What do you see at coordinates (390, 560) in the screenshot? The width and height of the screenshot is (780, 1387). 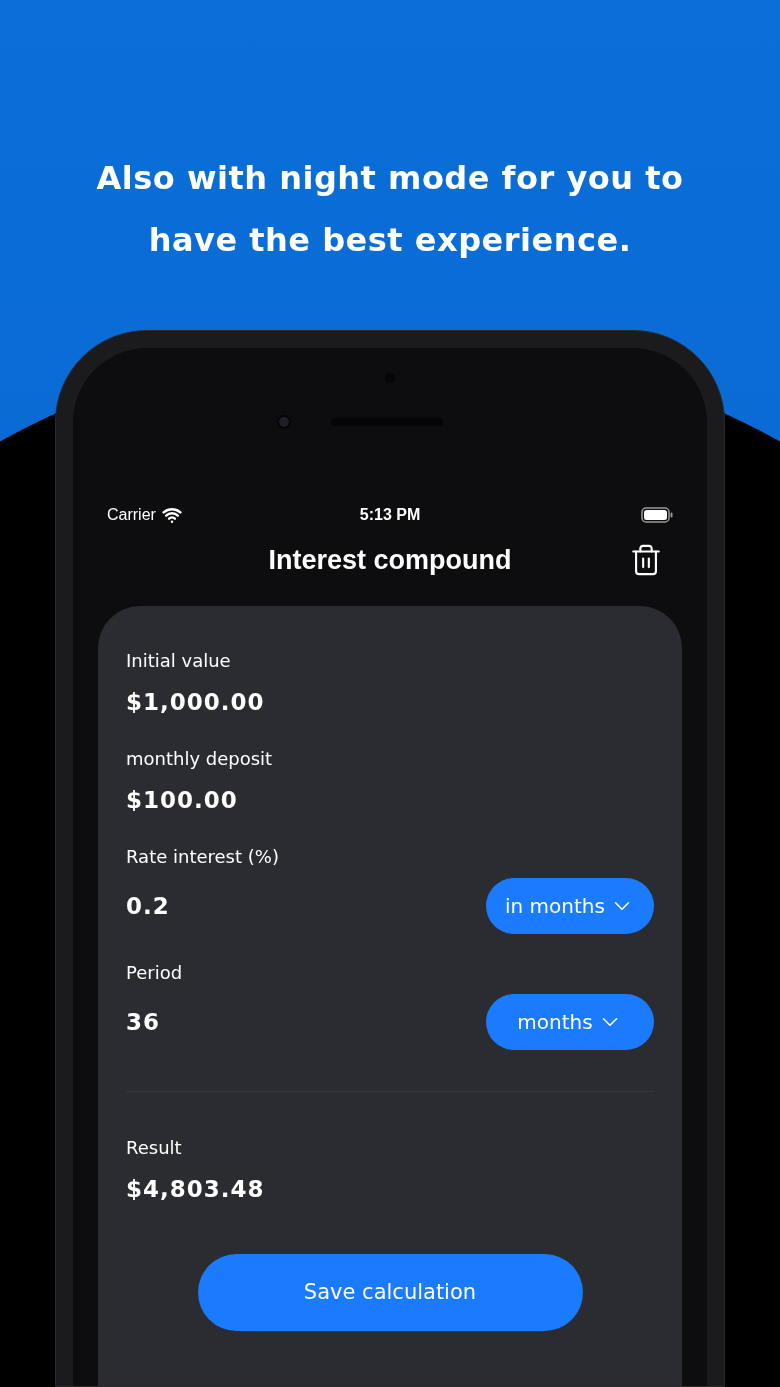 I see `screen-title: Interest compound` at bounding box center [390, 560].